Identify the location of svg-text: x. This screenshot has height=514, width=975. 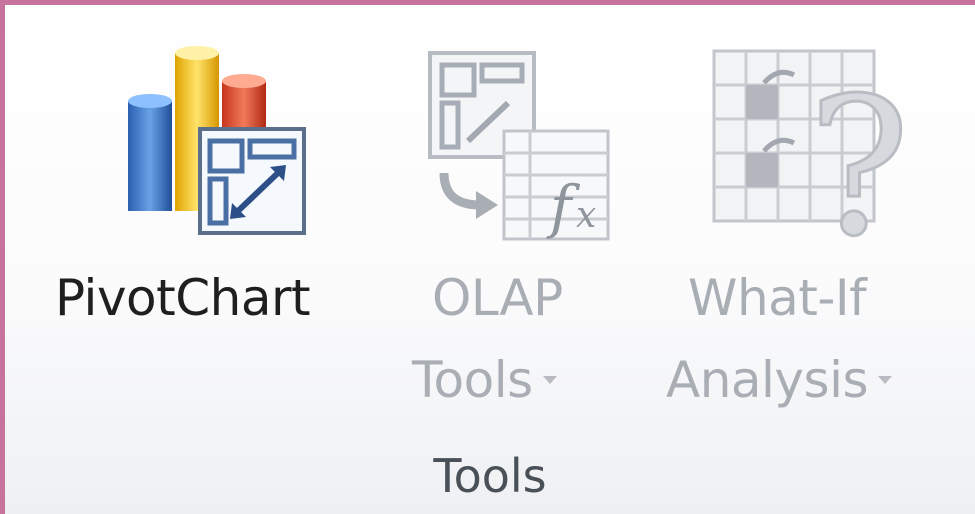
(586, 215).